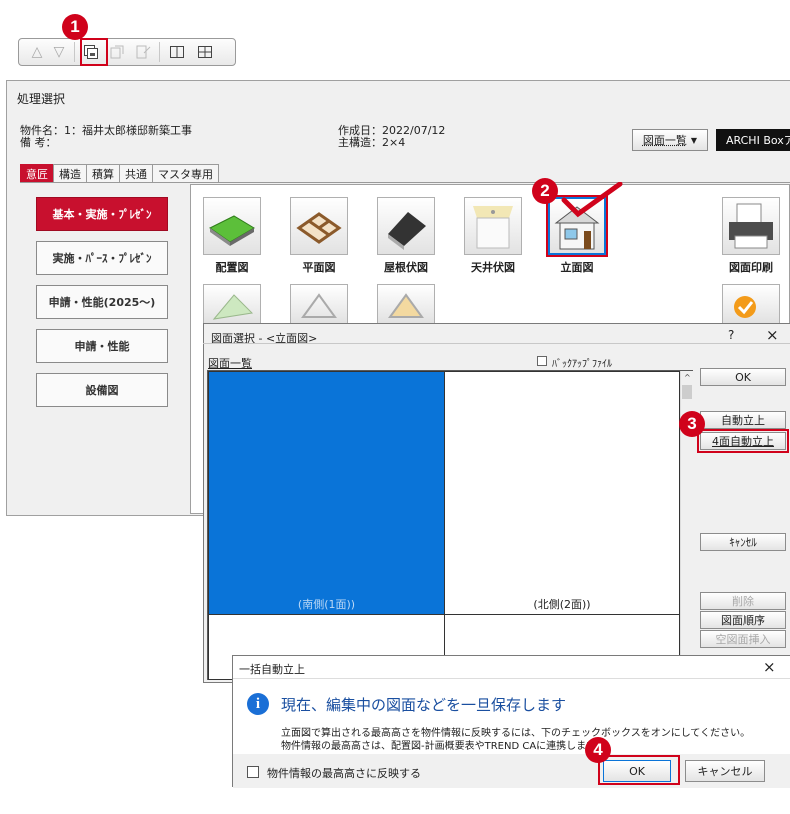 The image size is (790, 814). Describe the element at coordinates (59, 52) in the screenshot. I see `triangle-down-icon: ▽` at that location.